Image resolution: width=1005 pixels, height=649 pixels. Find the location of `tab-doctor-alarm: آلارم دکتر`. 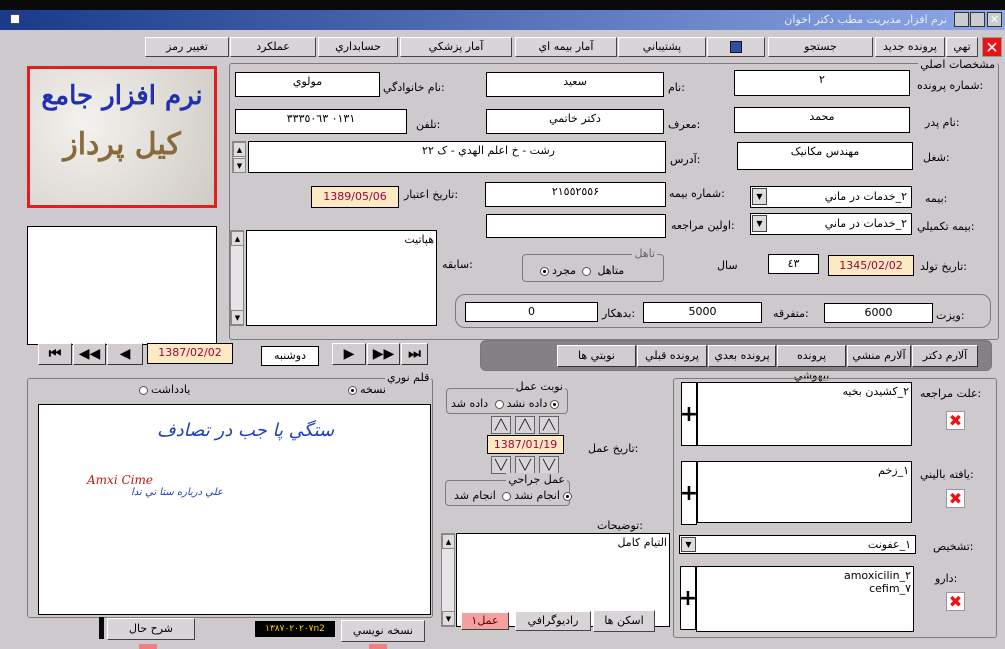

tab-doctor-alarm: آلارم دکتر is located at coordinates (945, 356).